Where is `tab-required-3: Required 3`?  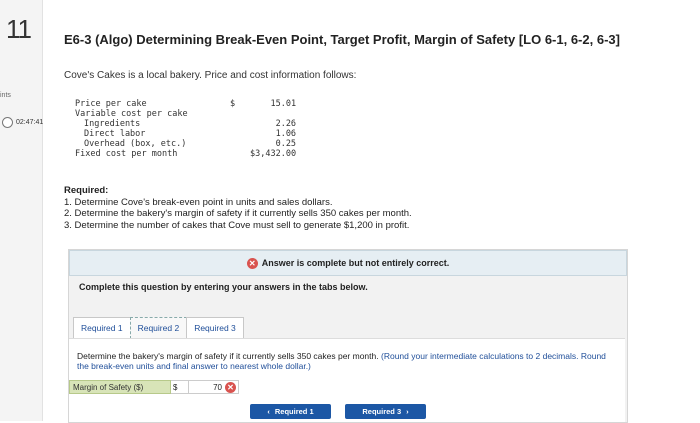
tab-required-3: Required 3 is located at coordinates (215, 328).